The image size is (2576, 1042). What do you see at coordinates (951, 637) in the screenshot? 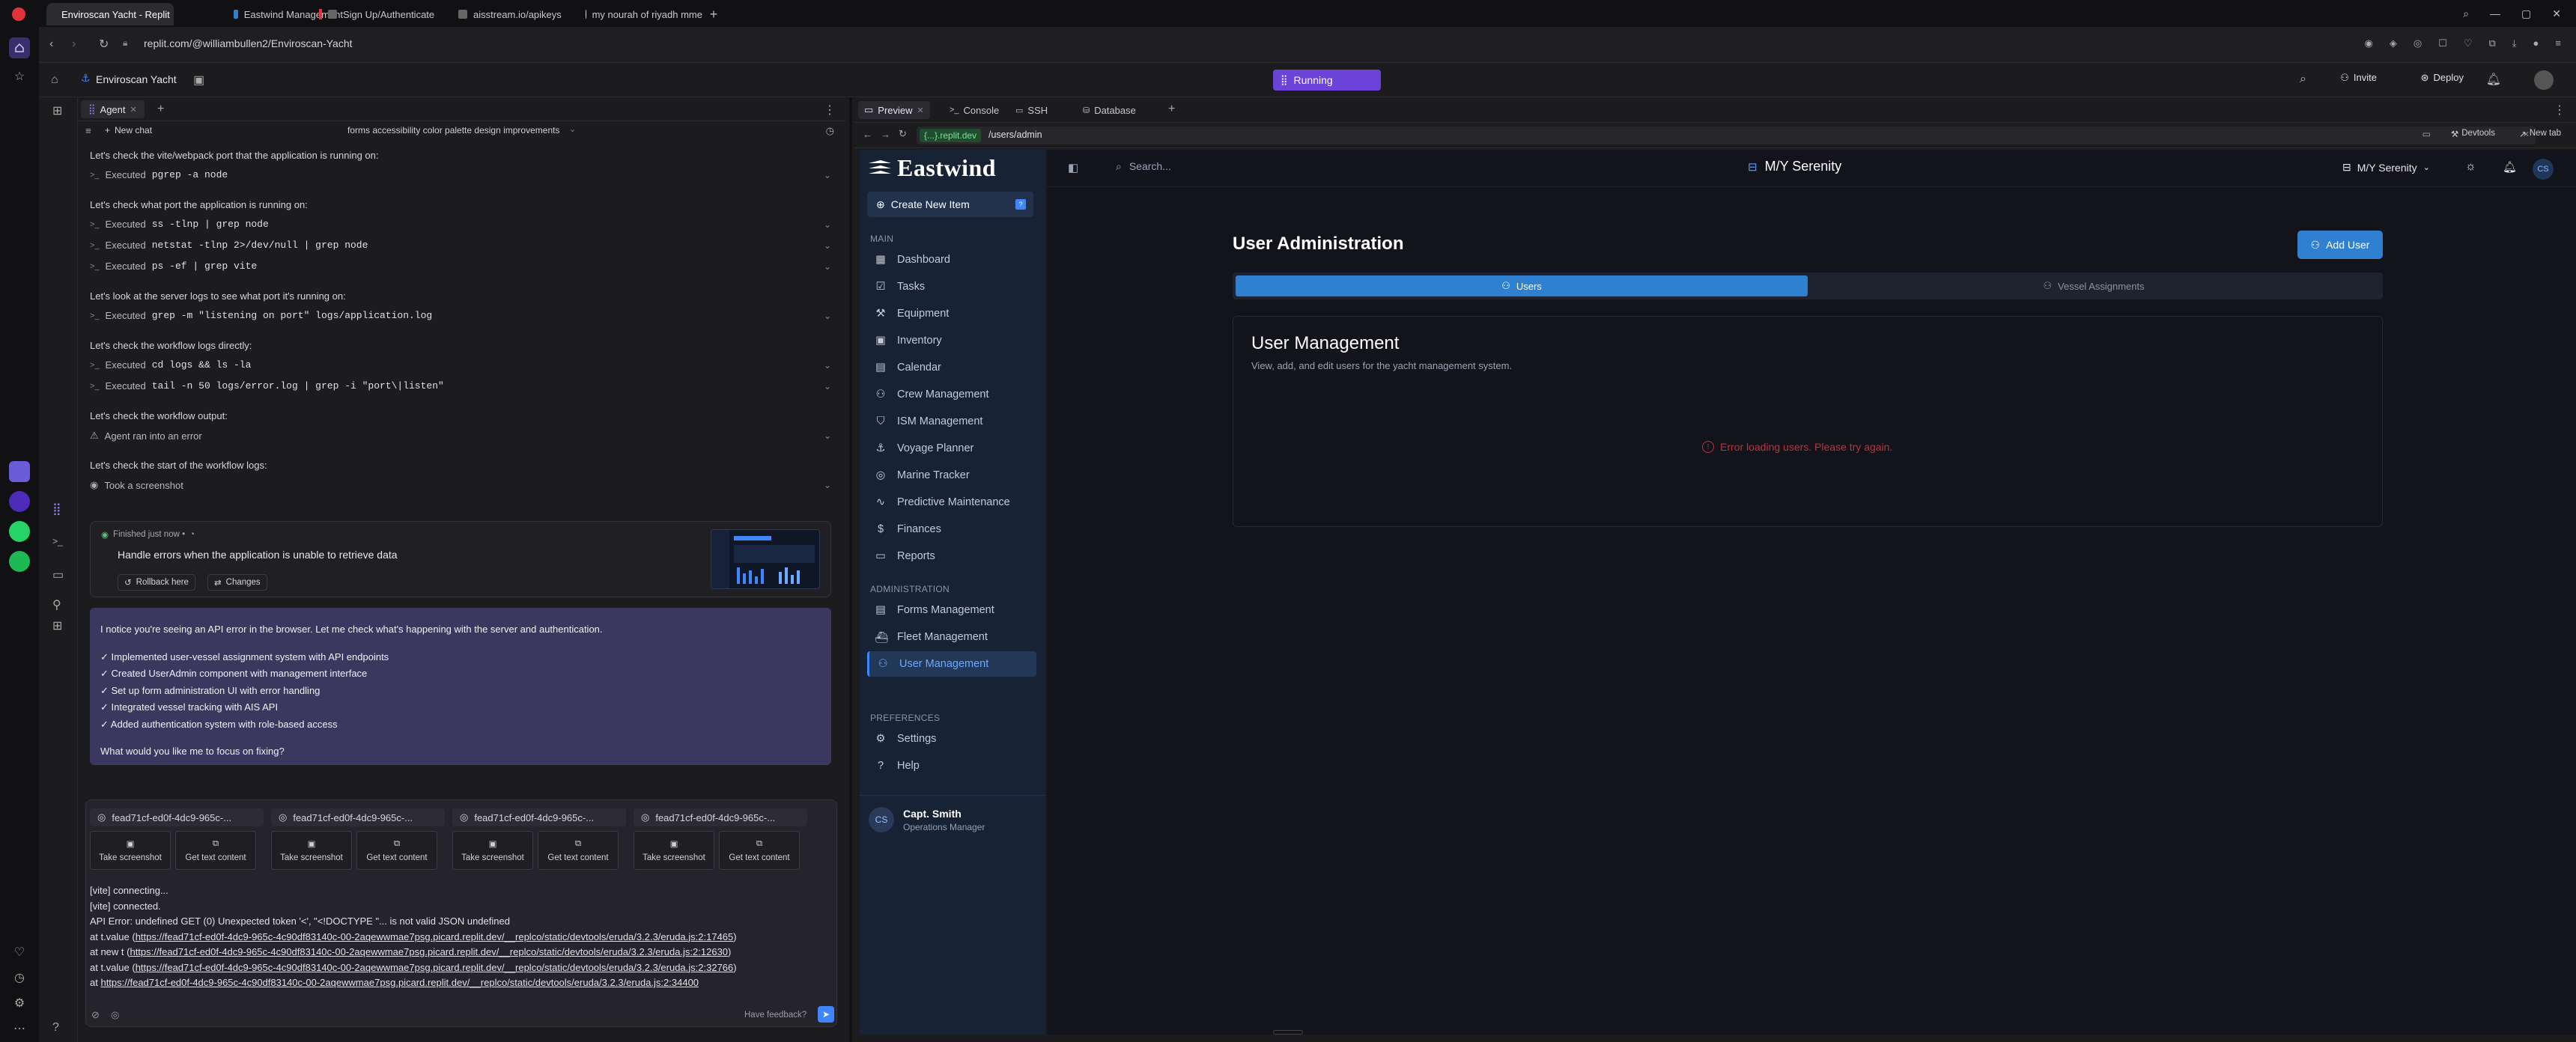
I see `sidebar-item-fleet-management: ⛴︎ Fleet Management` at bounding box center [951, 637].